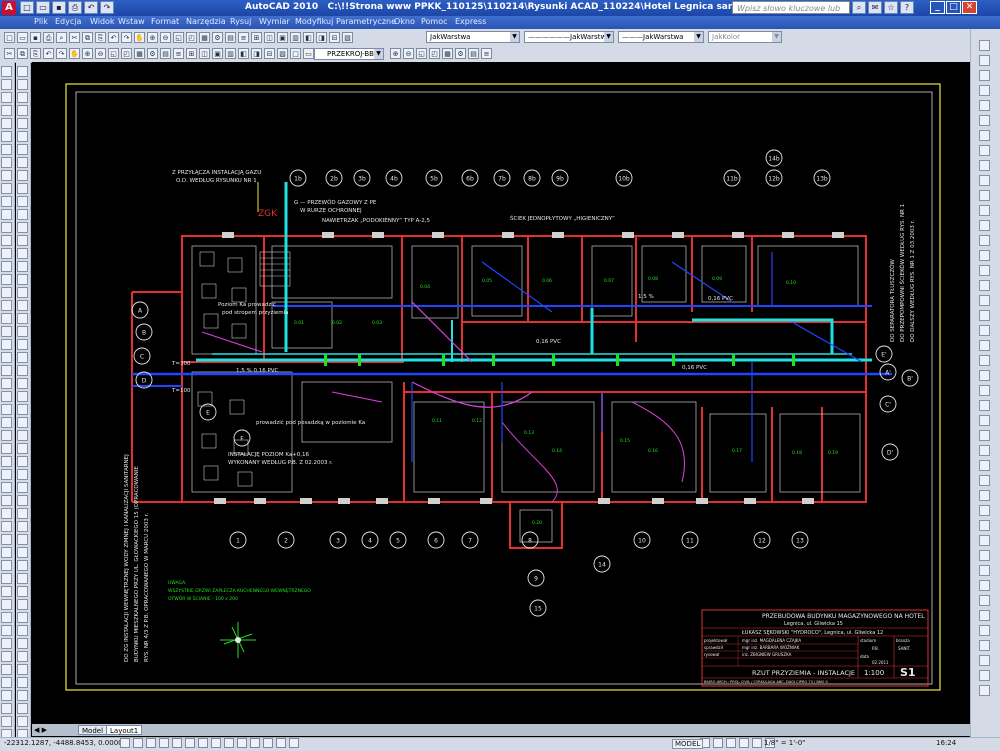 This screenshot has width=1000, height=751. Describe the element at coordinates (22, 344) in the screenshot. I see `modify-tool-21-icon` at that location.